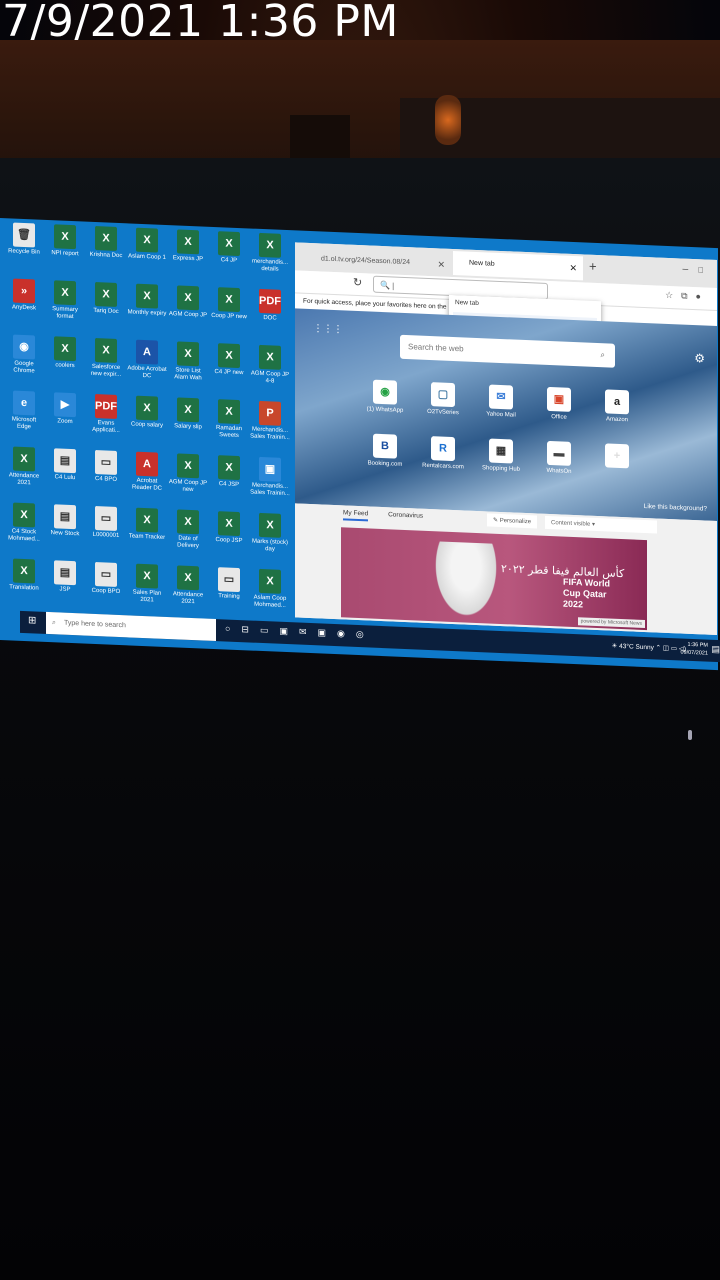 The height and width of the screenshot is (1280, 720). Describe the element at coordinates (501, 455) in the screenshot. I see `quick-link-tile: ▦ Shopping Hub` at that location.